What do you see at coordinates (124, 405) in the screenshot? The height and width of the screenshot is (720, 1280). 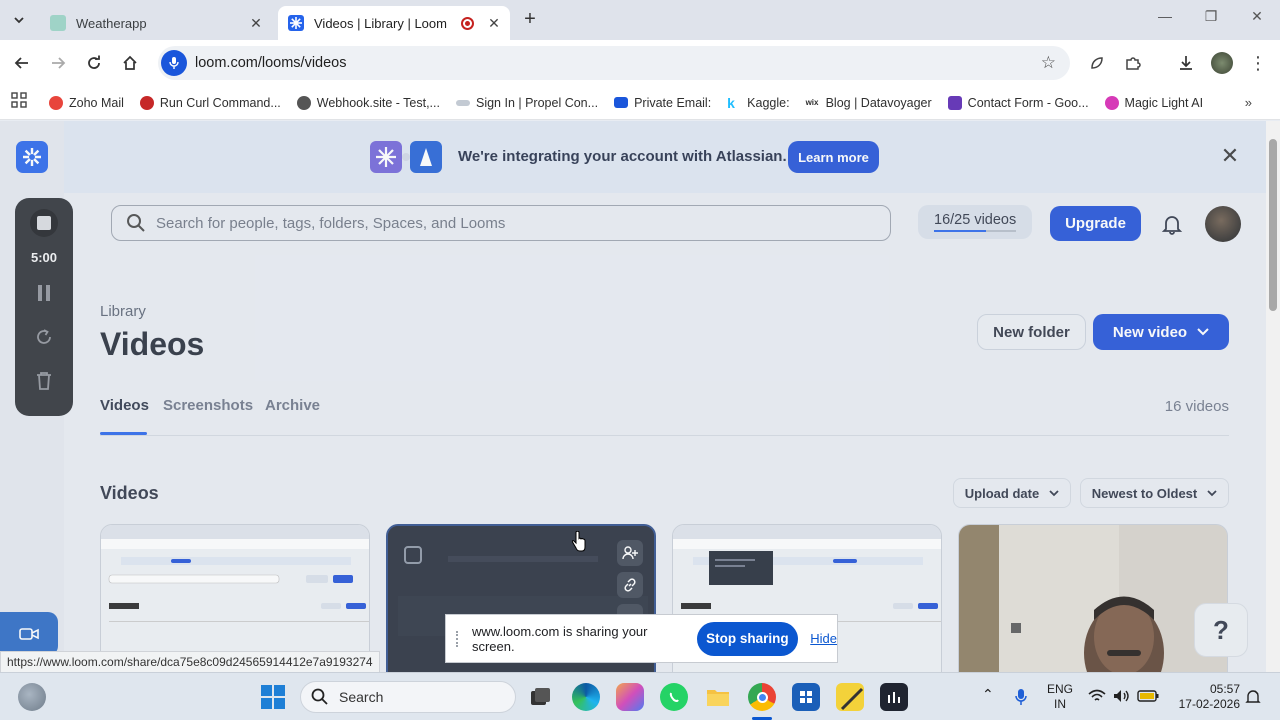 I see `tab-videos: Videos` at bounding box center [124, 405].